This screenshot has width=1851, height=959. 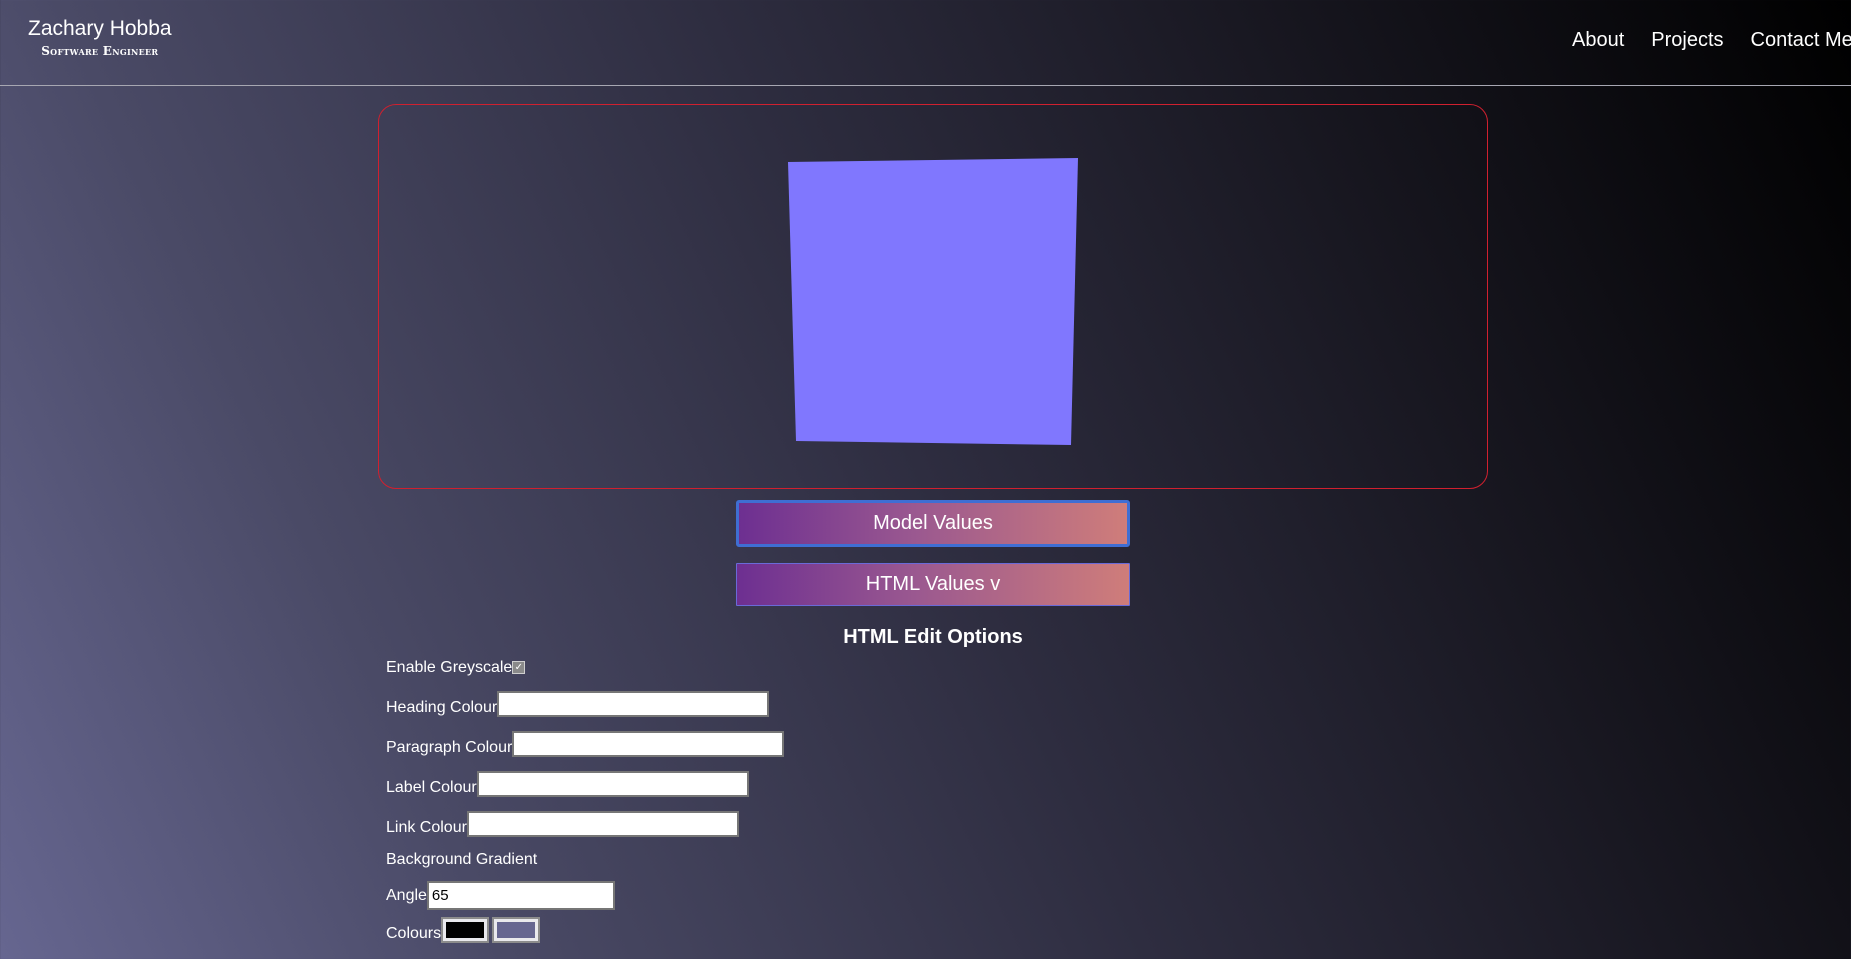 I want to click on nav-about: About, so click(x=1598, y=40).